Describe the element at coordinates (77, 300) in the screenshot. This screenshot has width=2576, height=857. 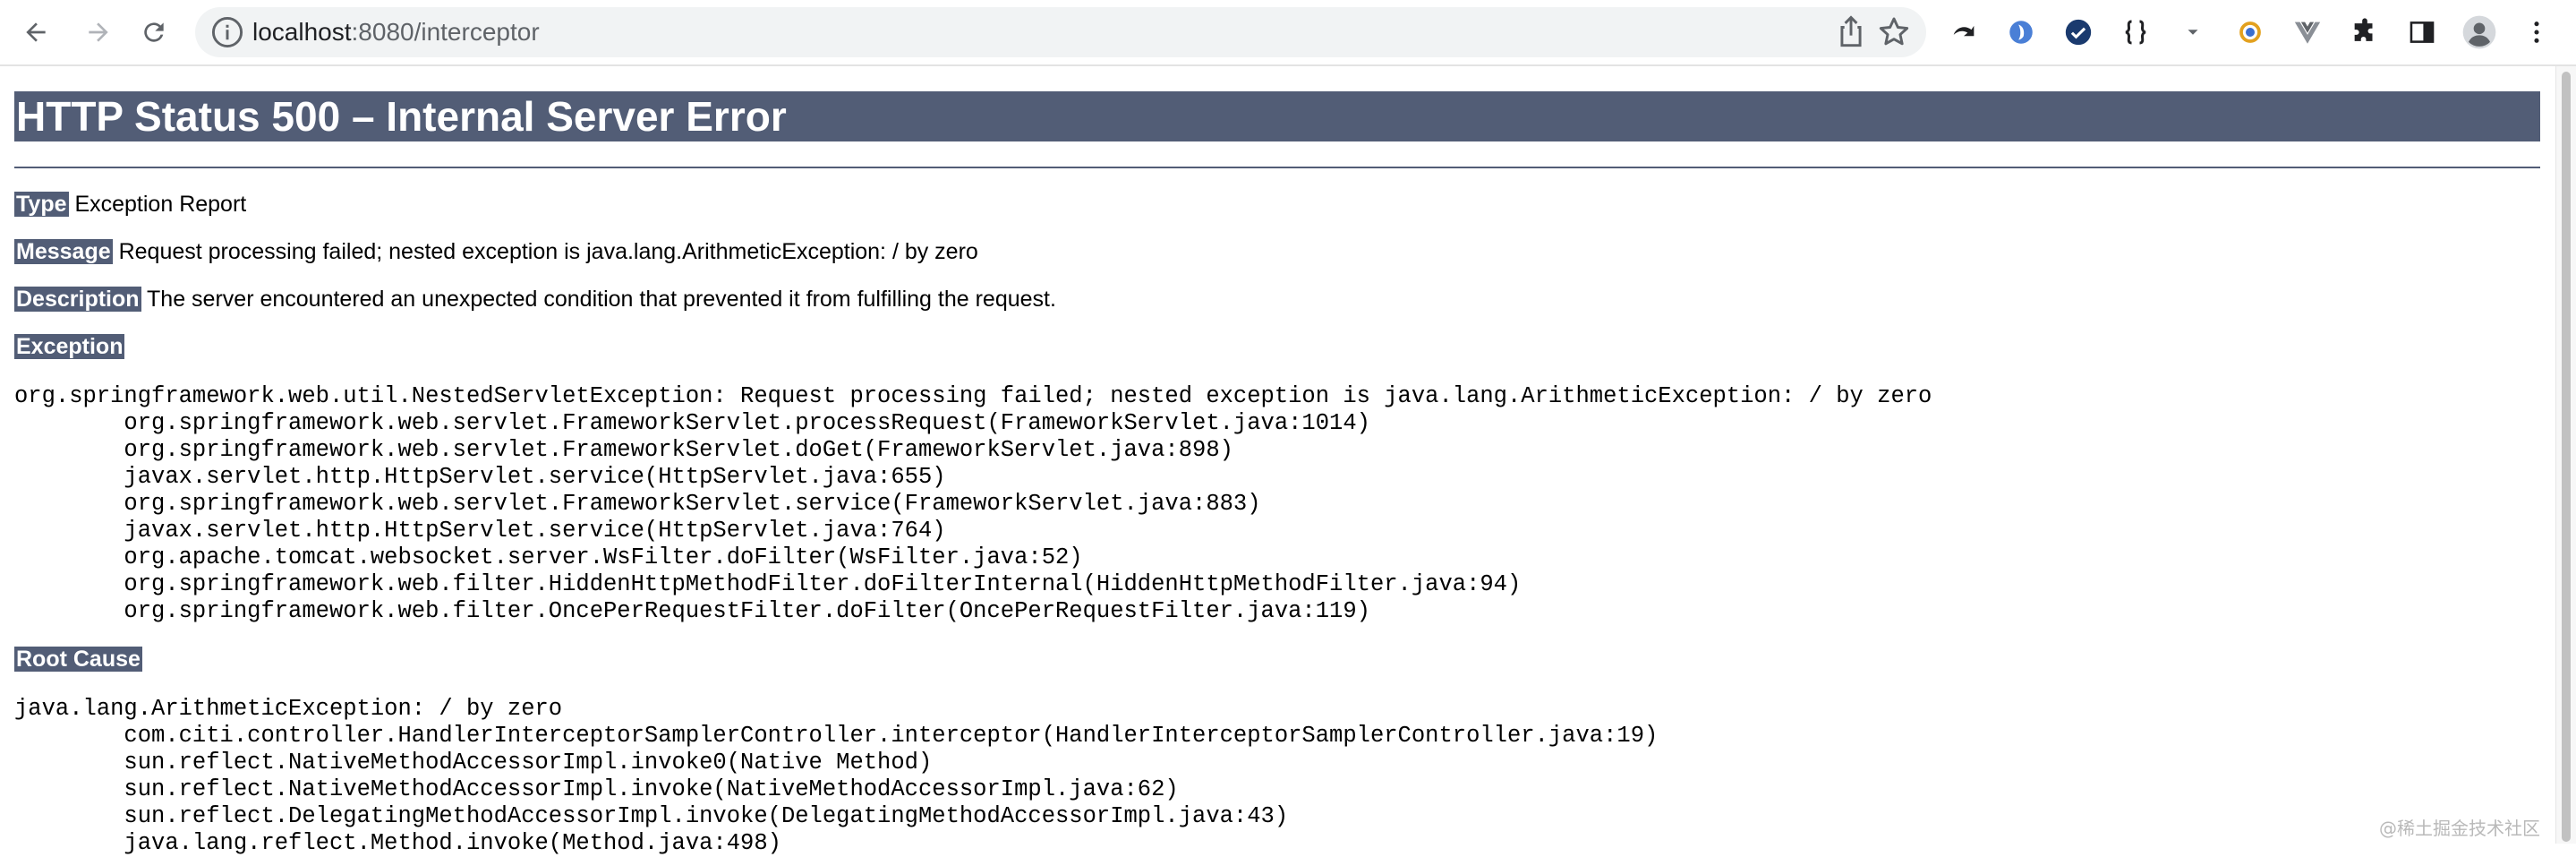
I see `description-label: Description` at that location.